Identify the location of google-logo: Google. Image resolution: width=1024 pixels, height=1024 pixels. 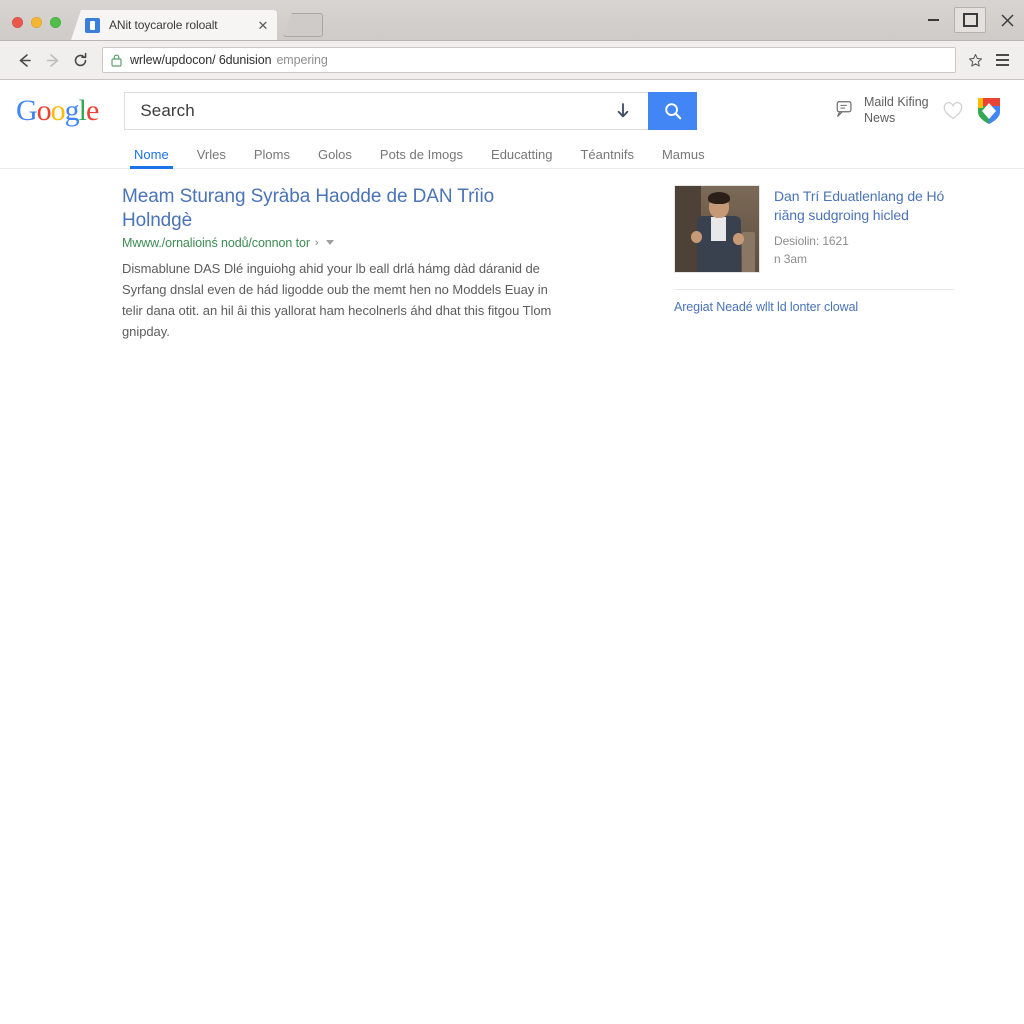
(57, 110).